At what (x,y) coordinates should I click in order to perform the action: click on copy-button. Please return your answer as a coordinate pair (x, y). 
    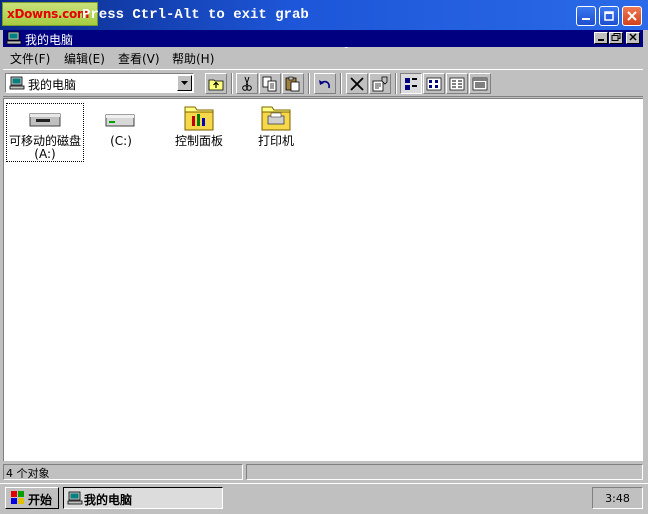
    Looking at the image, I should click on (270, 83).